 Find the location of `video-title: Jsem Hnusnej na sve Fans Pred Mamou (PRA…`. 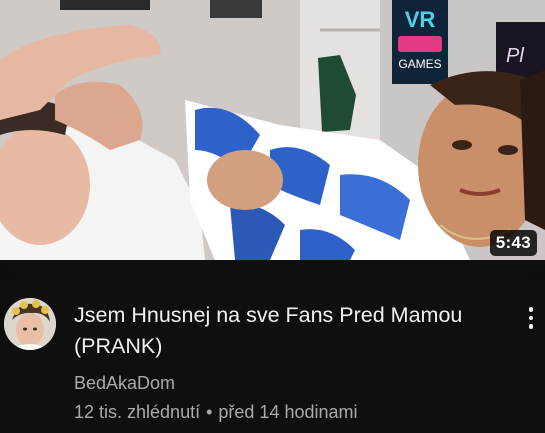

video-title: Jsem Hnusnej na sve Fans Pred Mamou (PRA… is located at coordinates (289, 331).